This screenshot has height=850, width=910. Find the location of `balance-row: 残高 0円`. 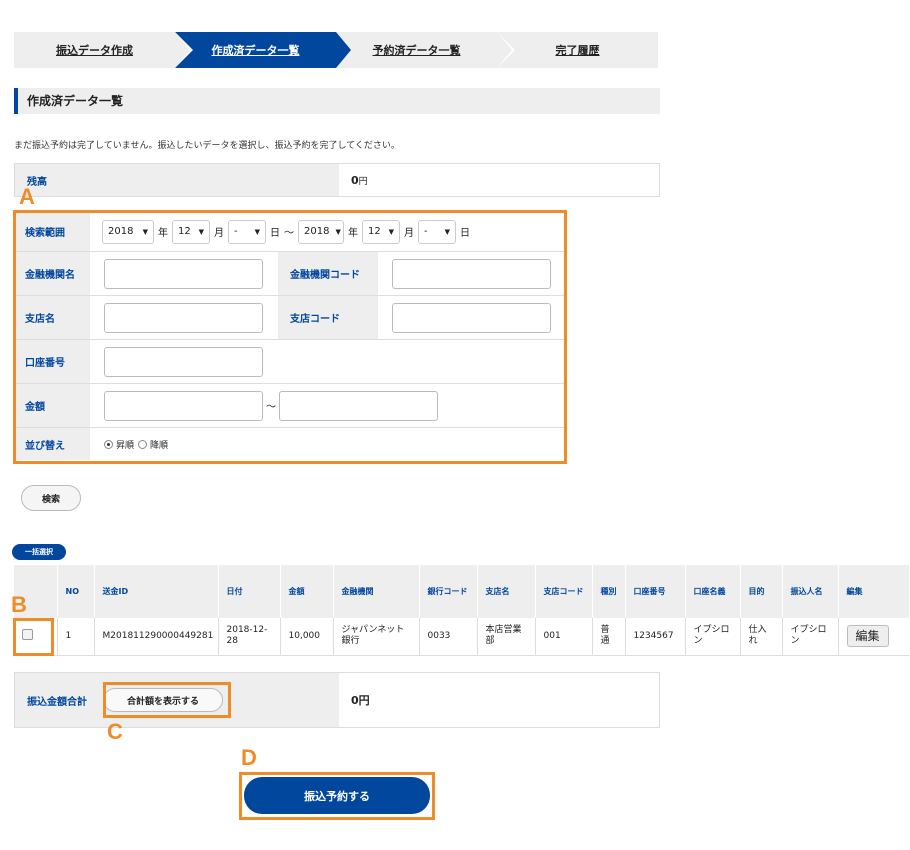

balance-row: 残高 0円 is located at coordinates (337, 180).